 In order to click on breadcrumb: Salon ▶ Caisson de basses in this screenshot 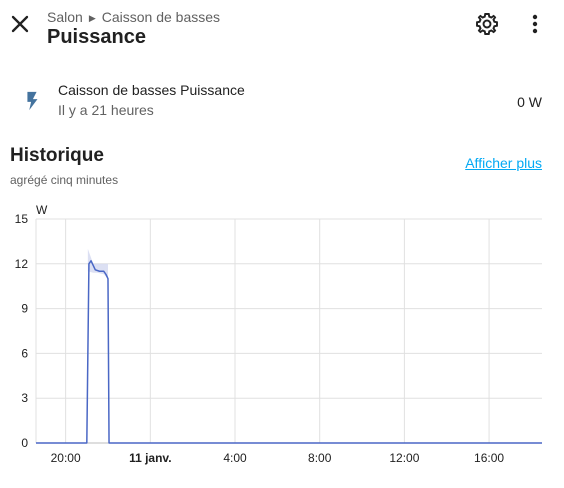, I will do `click(133, 17)`.